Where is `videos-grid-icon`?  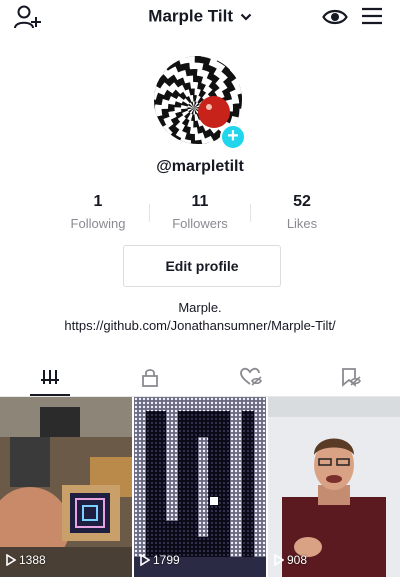 videos-grid-icon is located at coordinates (50, 377).